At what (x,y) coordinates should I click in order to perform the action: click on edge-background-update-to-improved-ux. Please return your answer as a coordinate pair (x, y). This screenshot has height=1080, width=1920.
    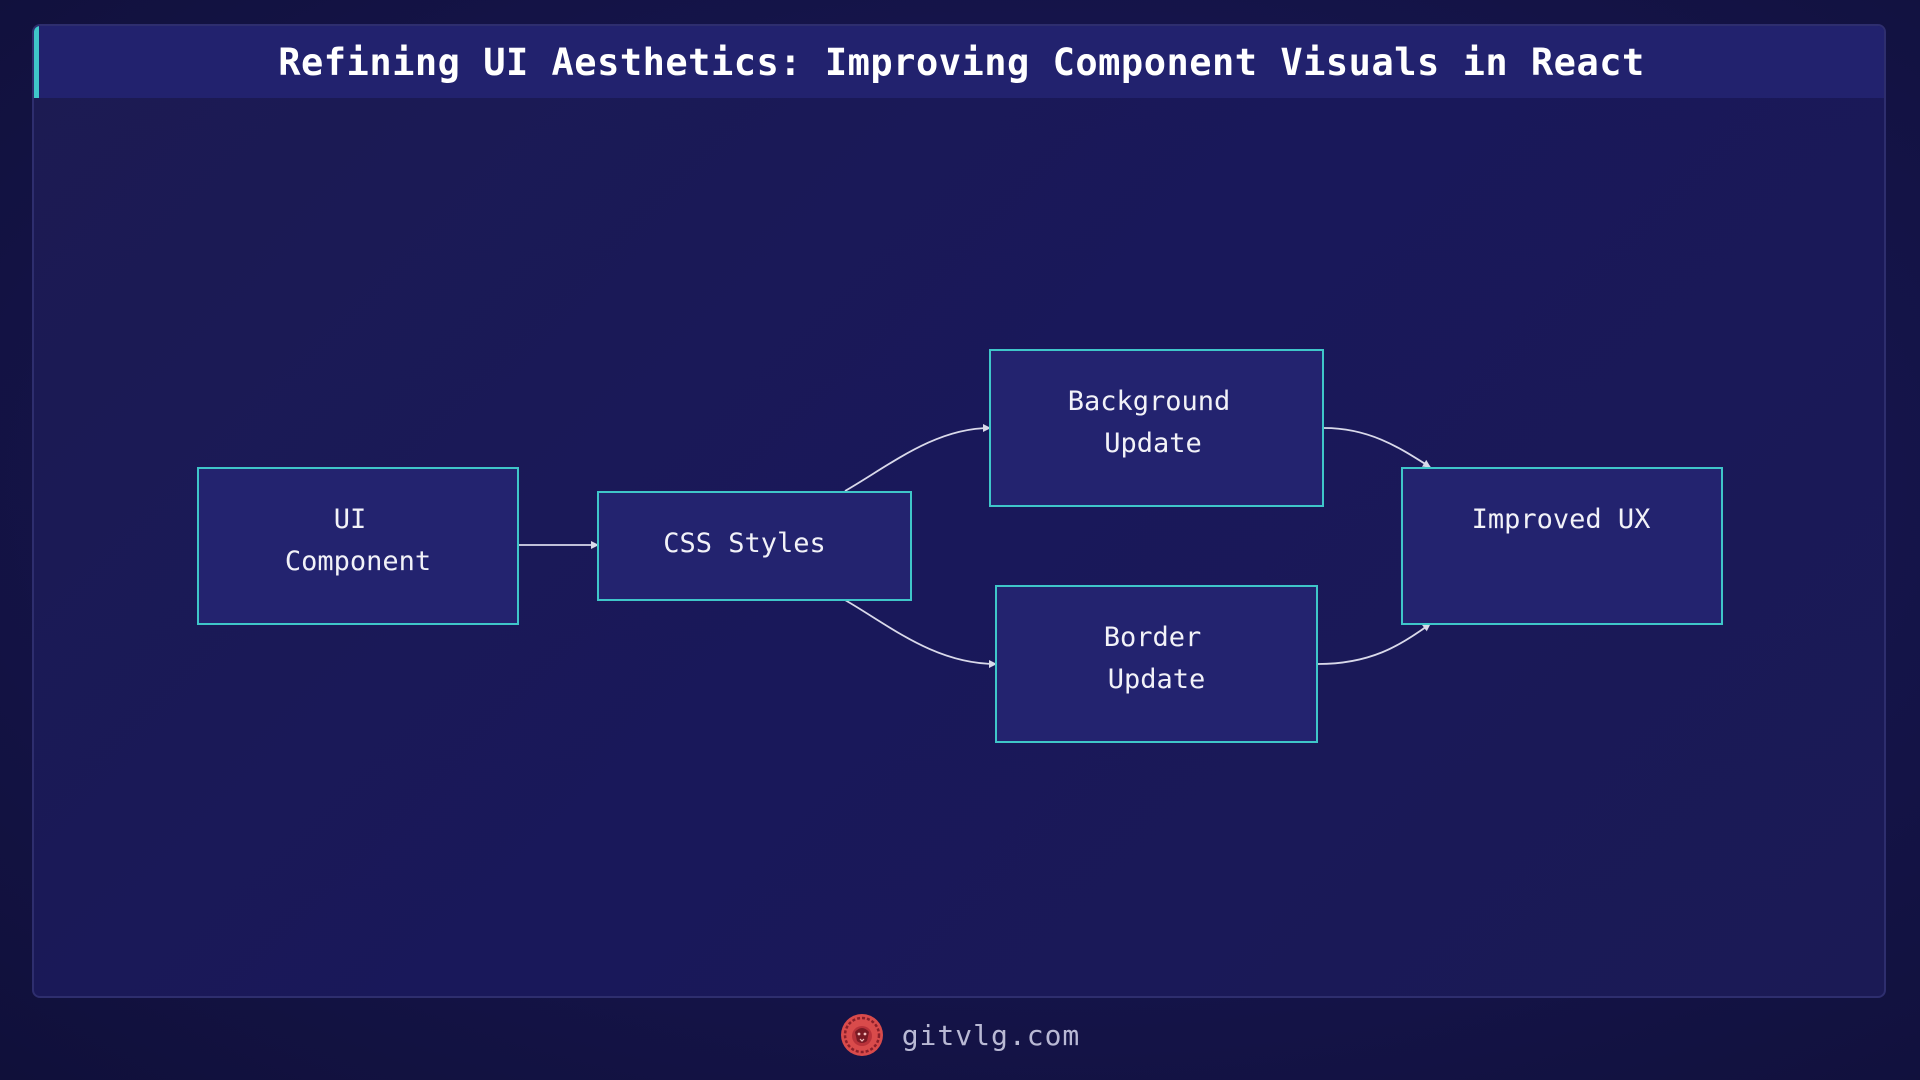
    Looking at the image, I should click on (1377, 447).